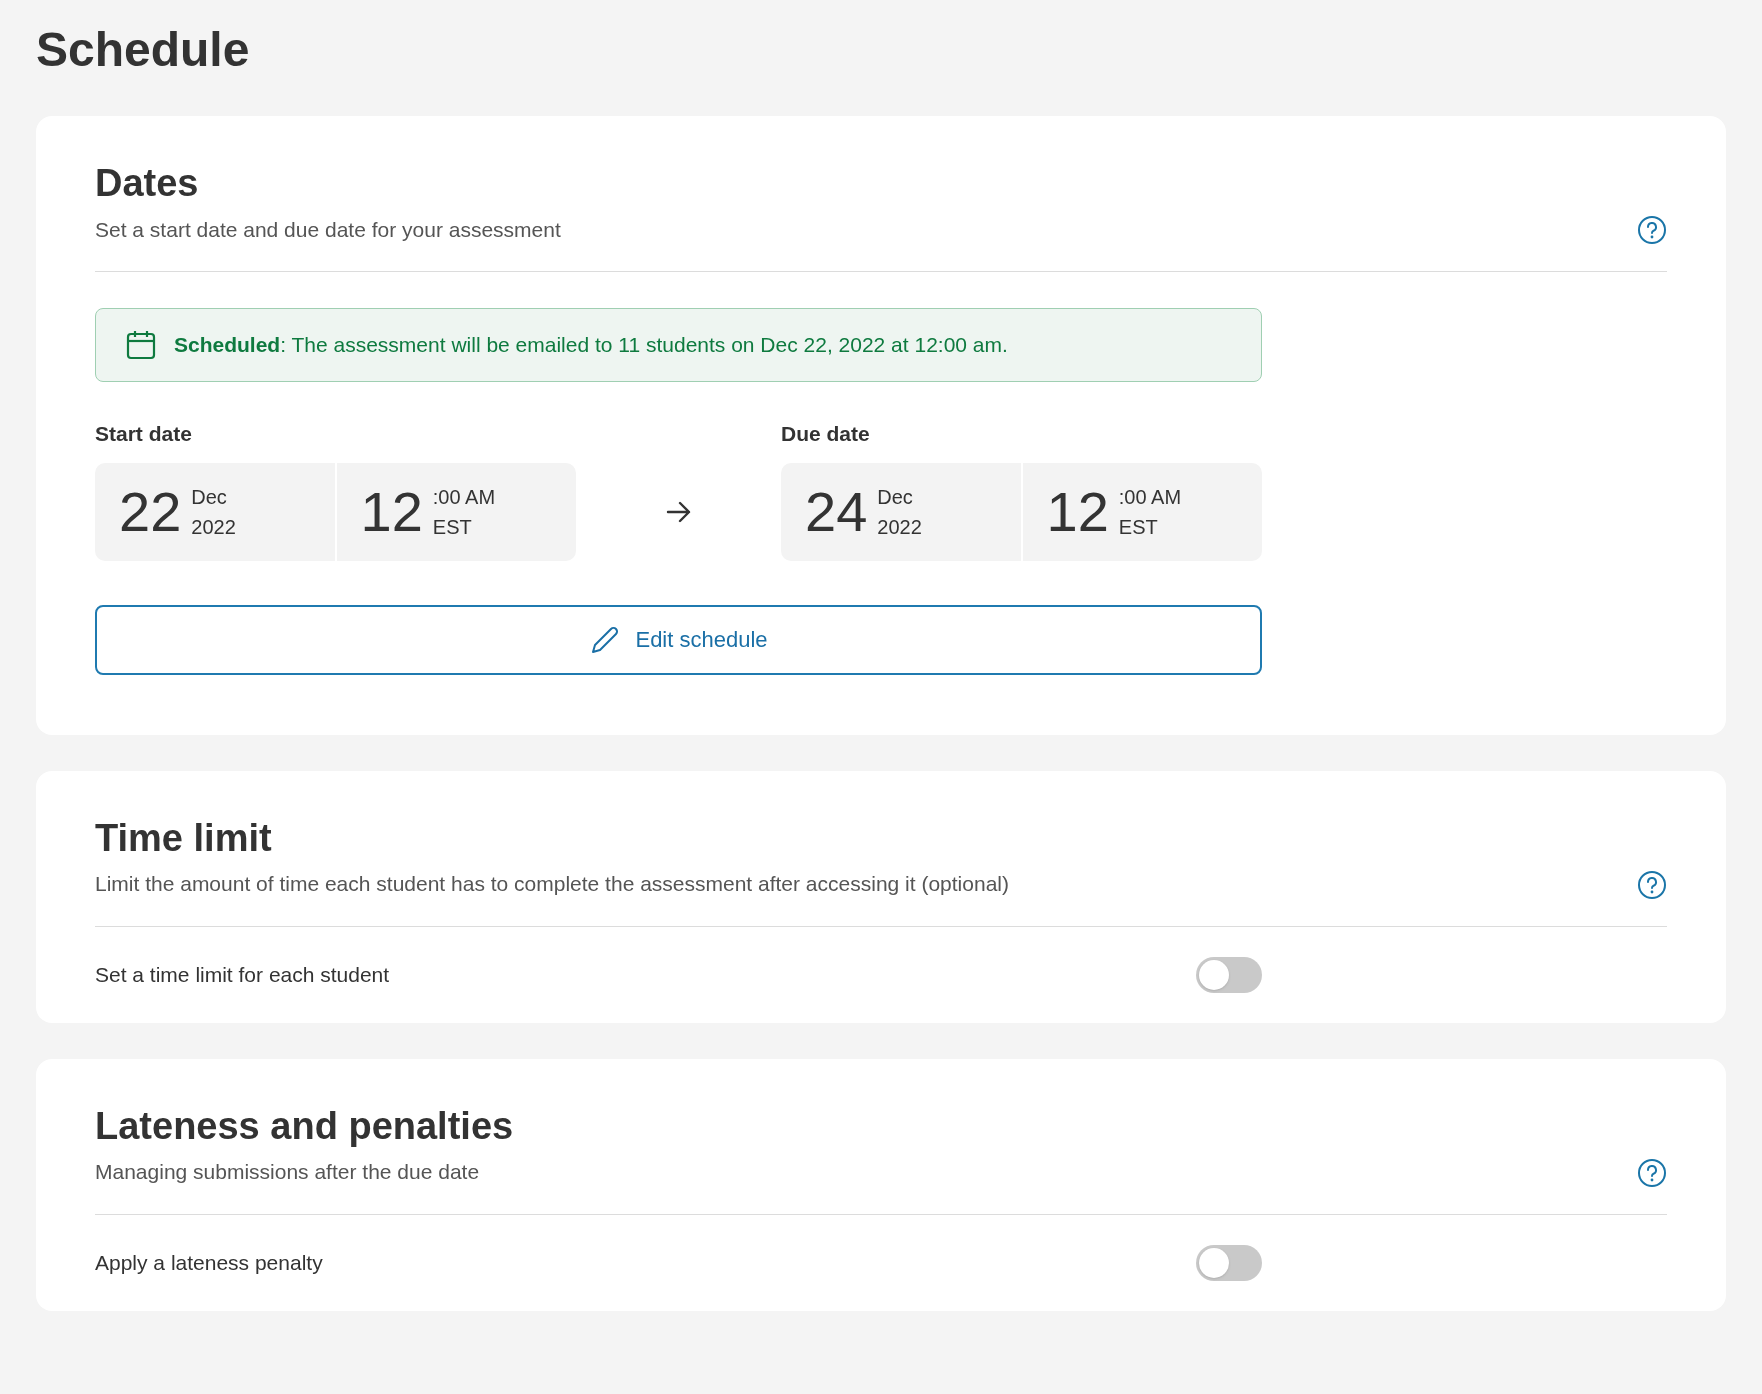 This screenshot has width=1762, height=1394. I want to click on section-title: Time limit, so click(184, 838).